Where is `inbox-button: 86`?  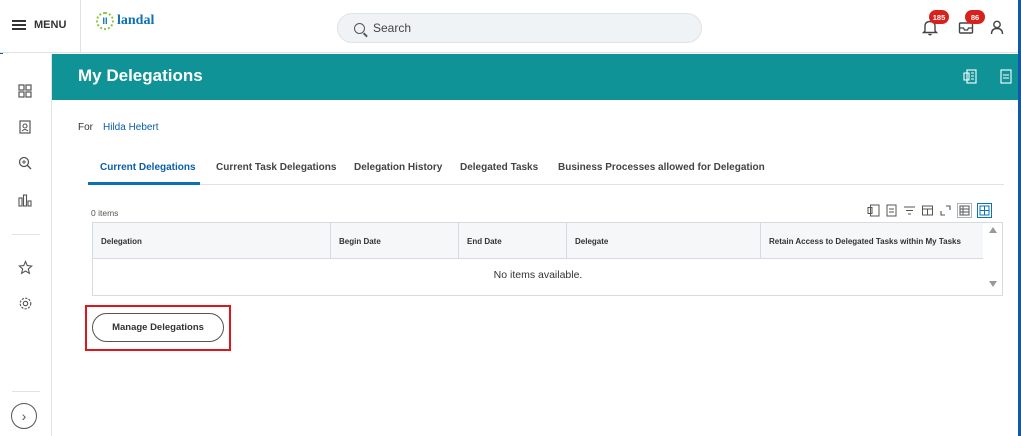 inbox-button: 86 is located at coordinates (971, 23).